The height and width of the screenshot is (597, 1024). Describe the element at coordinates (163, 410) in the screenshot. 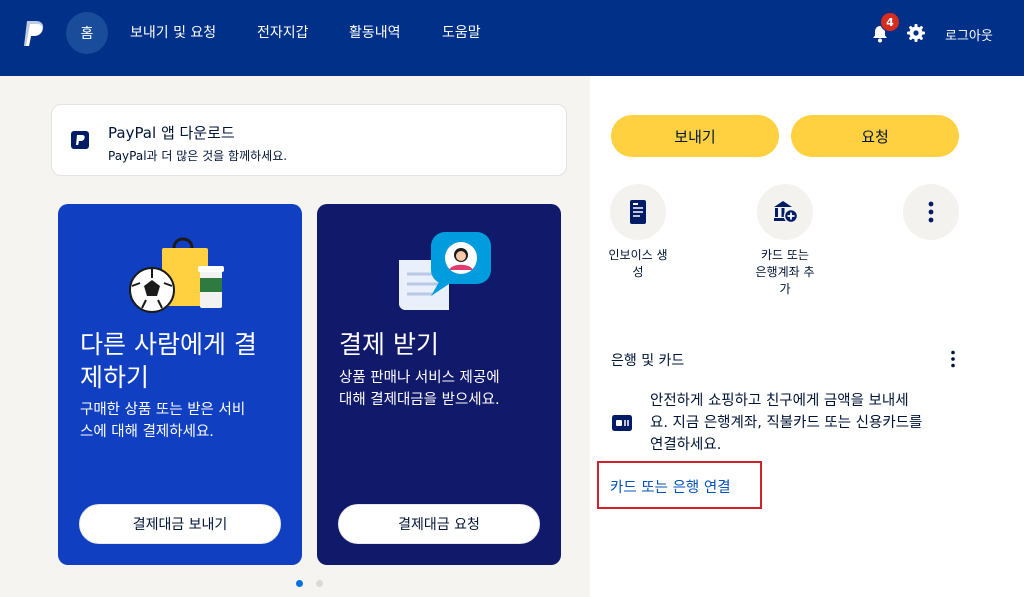

I see `card-description-line: 구매한 상품 또는 받은 서비` at that location.